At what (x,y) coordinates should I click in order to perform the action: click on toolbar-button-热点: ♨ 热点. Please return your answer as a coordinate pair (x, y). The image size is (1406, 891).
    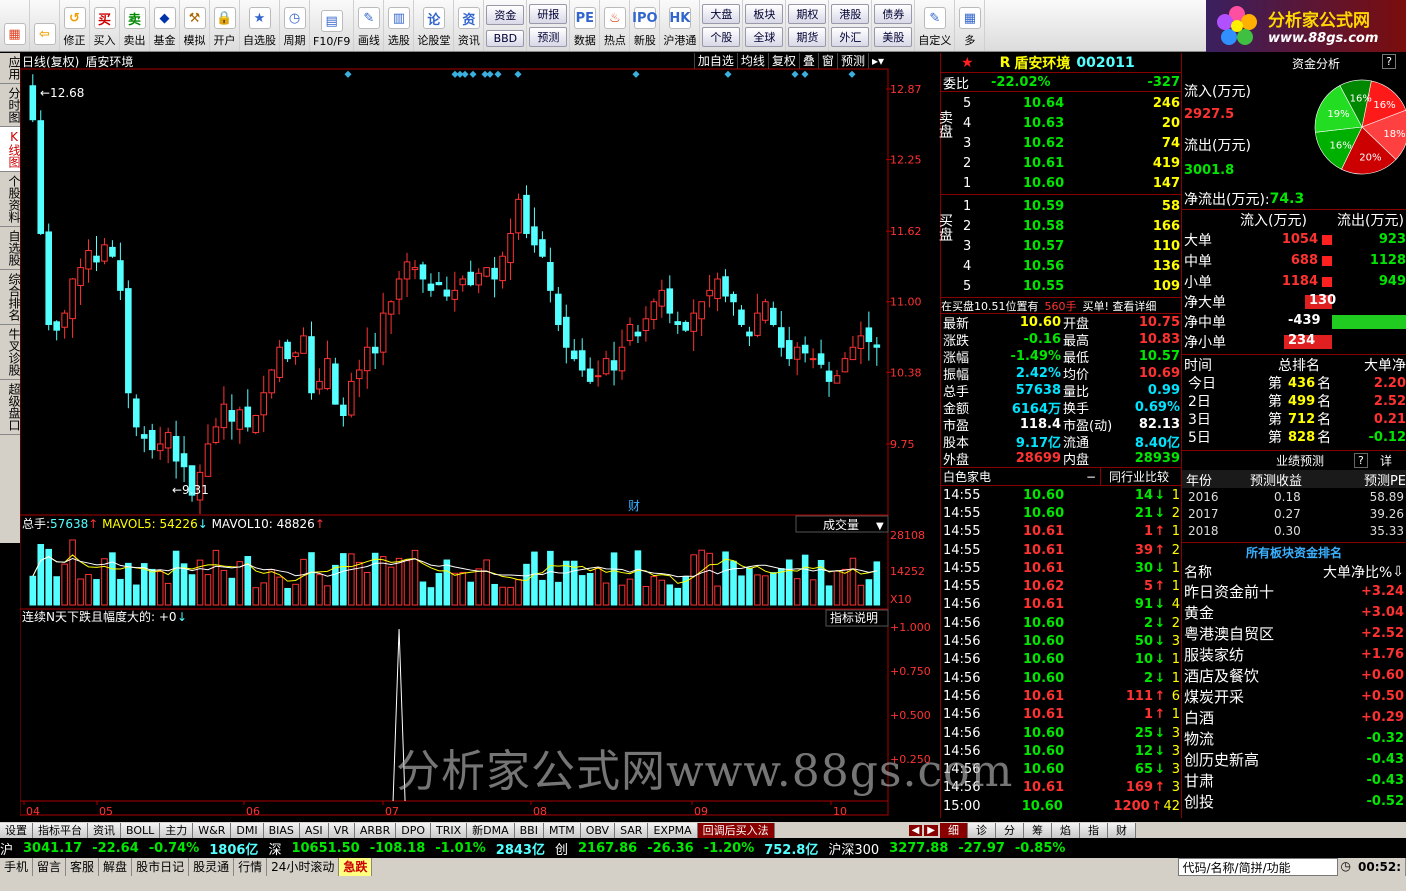
    Looking at the image, I should click on (615, 25).